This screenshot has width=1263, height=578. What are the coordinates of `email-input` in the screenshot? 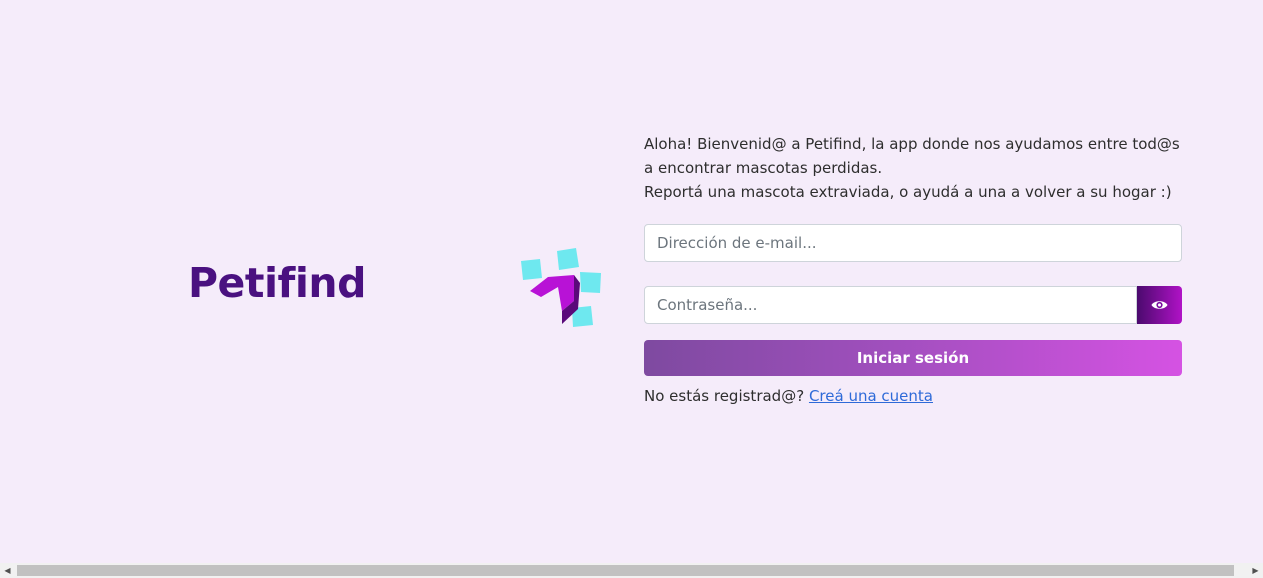 It's located at (913, 243).